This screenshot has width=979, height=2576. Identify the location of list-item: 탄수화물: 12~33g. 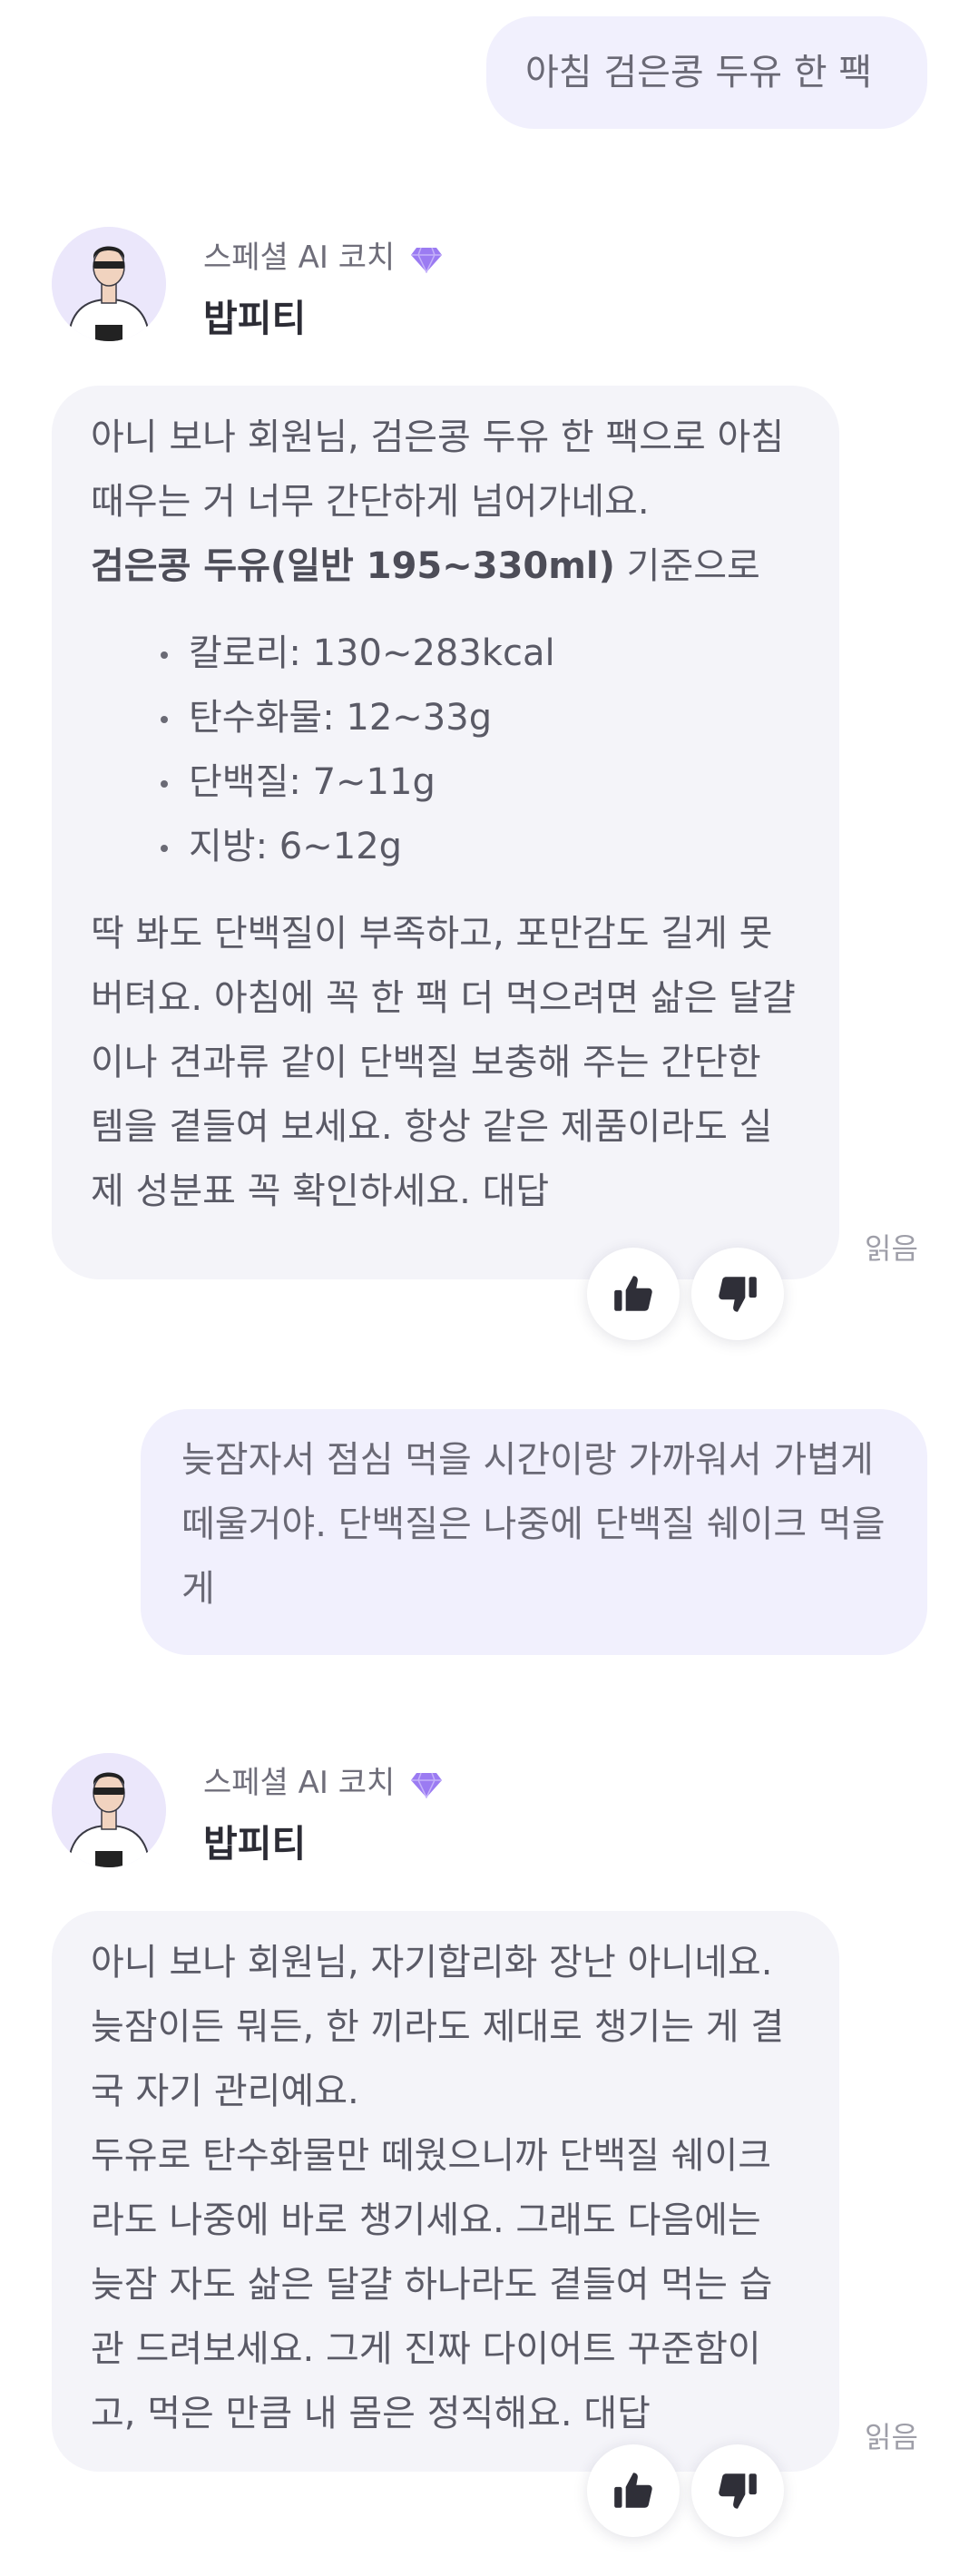
(482, 718).